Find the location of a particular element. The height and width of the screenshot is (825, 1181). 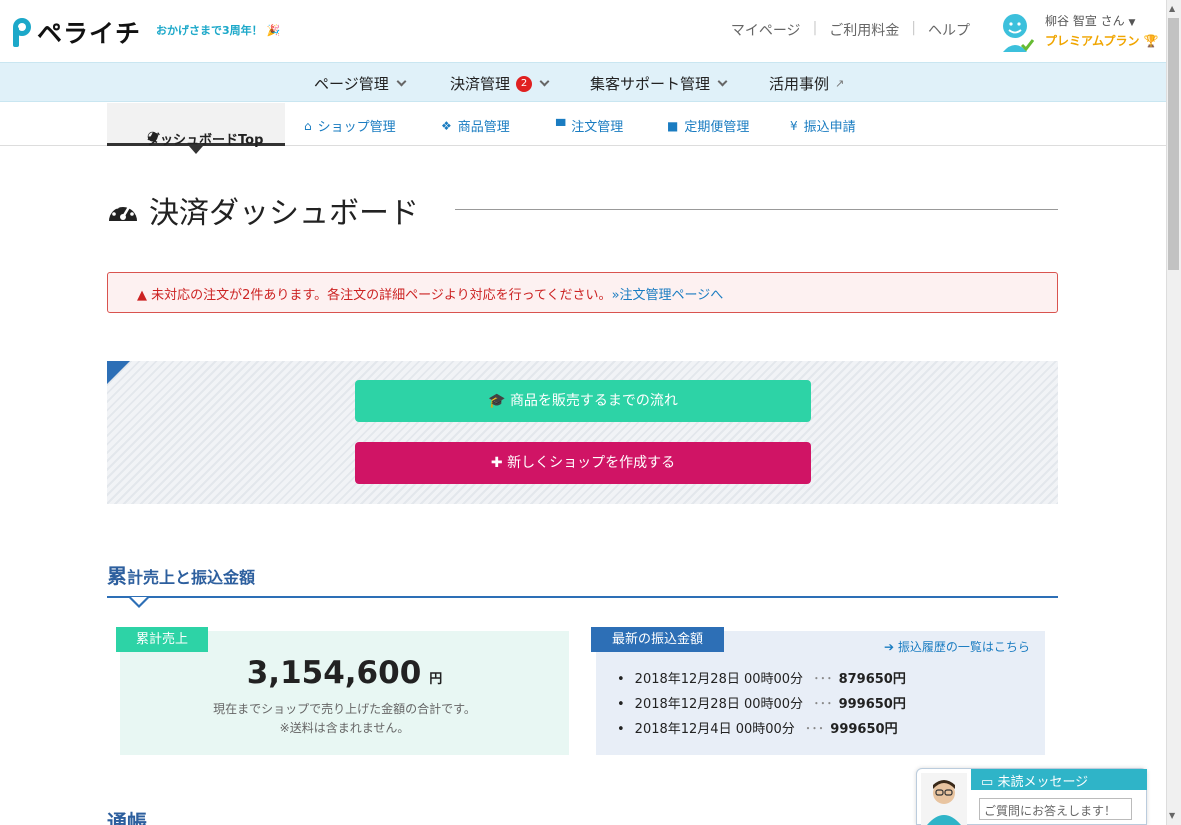

list-item: 2018年12月28日 00時00分 ･･･ 999650円 is located at coordinates (761, 705).